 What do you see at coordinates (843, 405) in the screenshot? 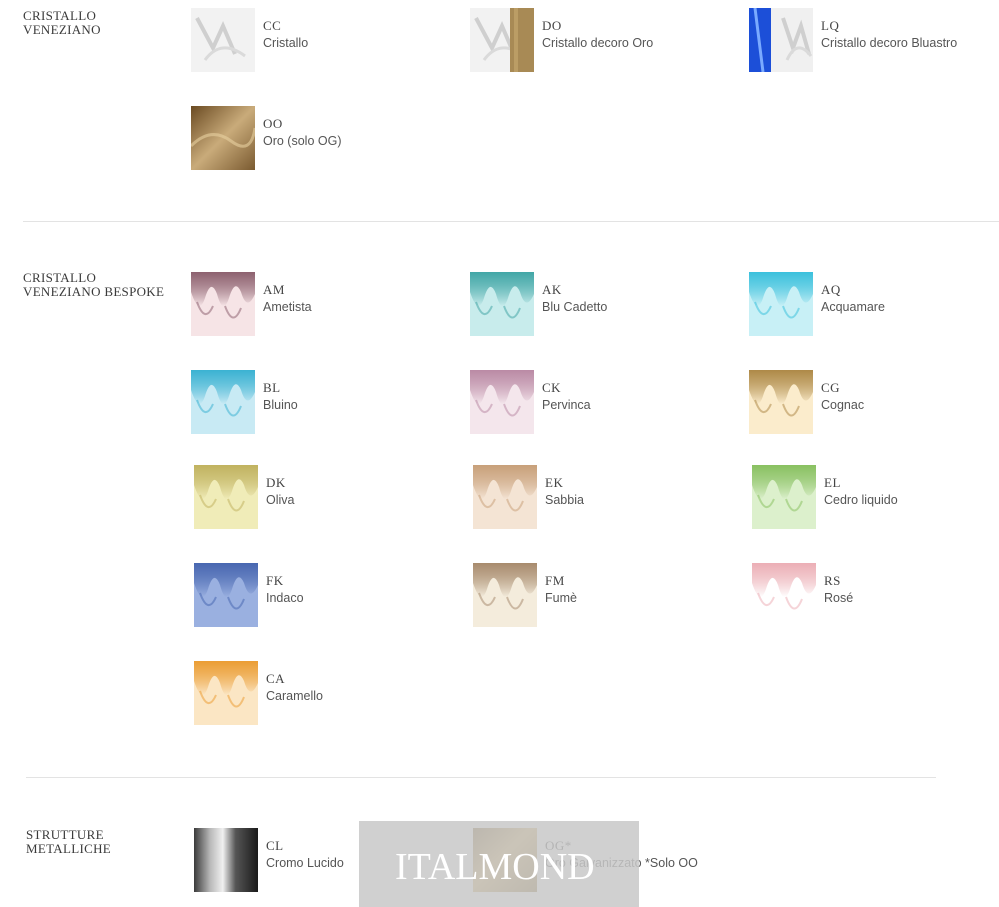
I see `finish-name: Cognac` at bounding box center [843, 405].